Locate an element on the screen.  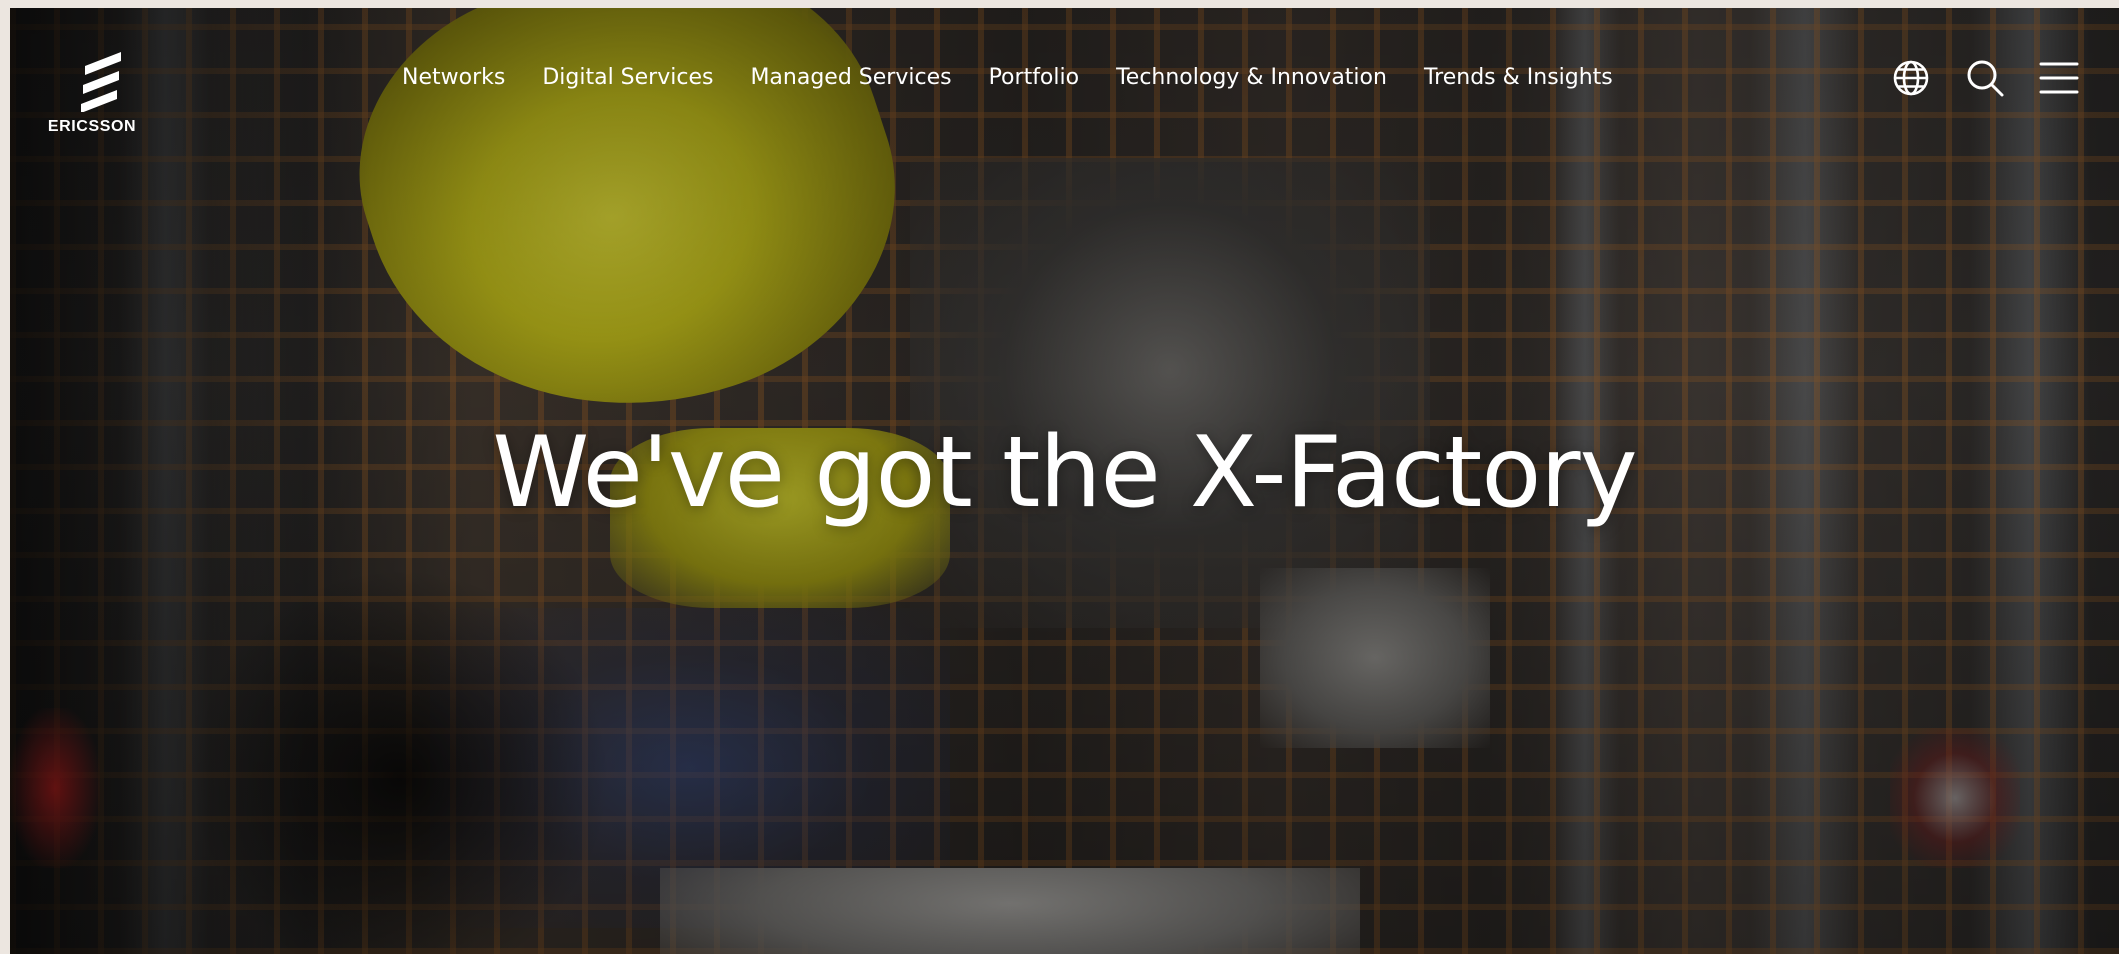
nav-item-trends-insights: Trends & Insights is located at coordinates (1518, 78).